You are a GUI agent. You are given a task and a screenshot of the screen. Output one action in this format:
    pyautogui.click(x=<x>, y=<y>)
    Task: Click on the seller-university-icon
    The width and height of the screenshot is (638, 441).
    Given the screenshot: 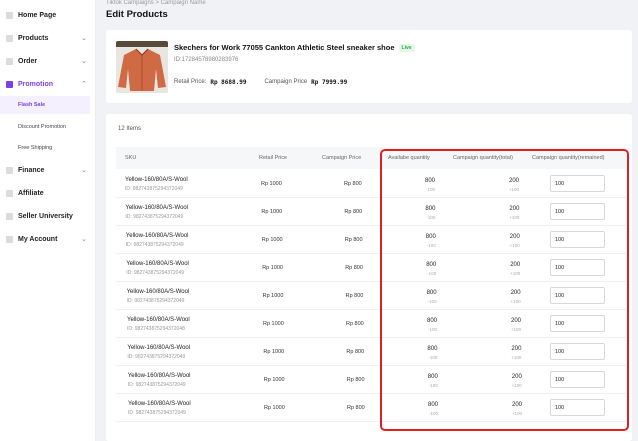 What is the action you would take?
    pyautogui.click(x=9, y=216)
    